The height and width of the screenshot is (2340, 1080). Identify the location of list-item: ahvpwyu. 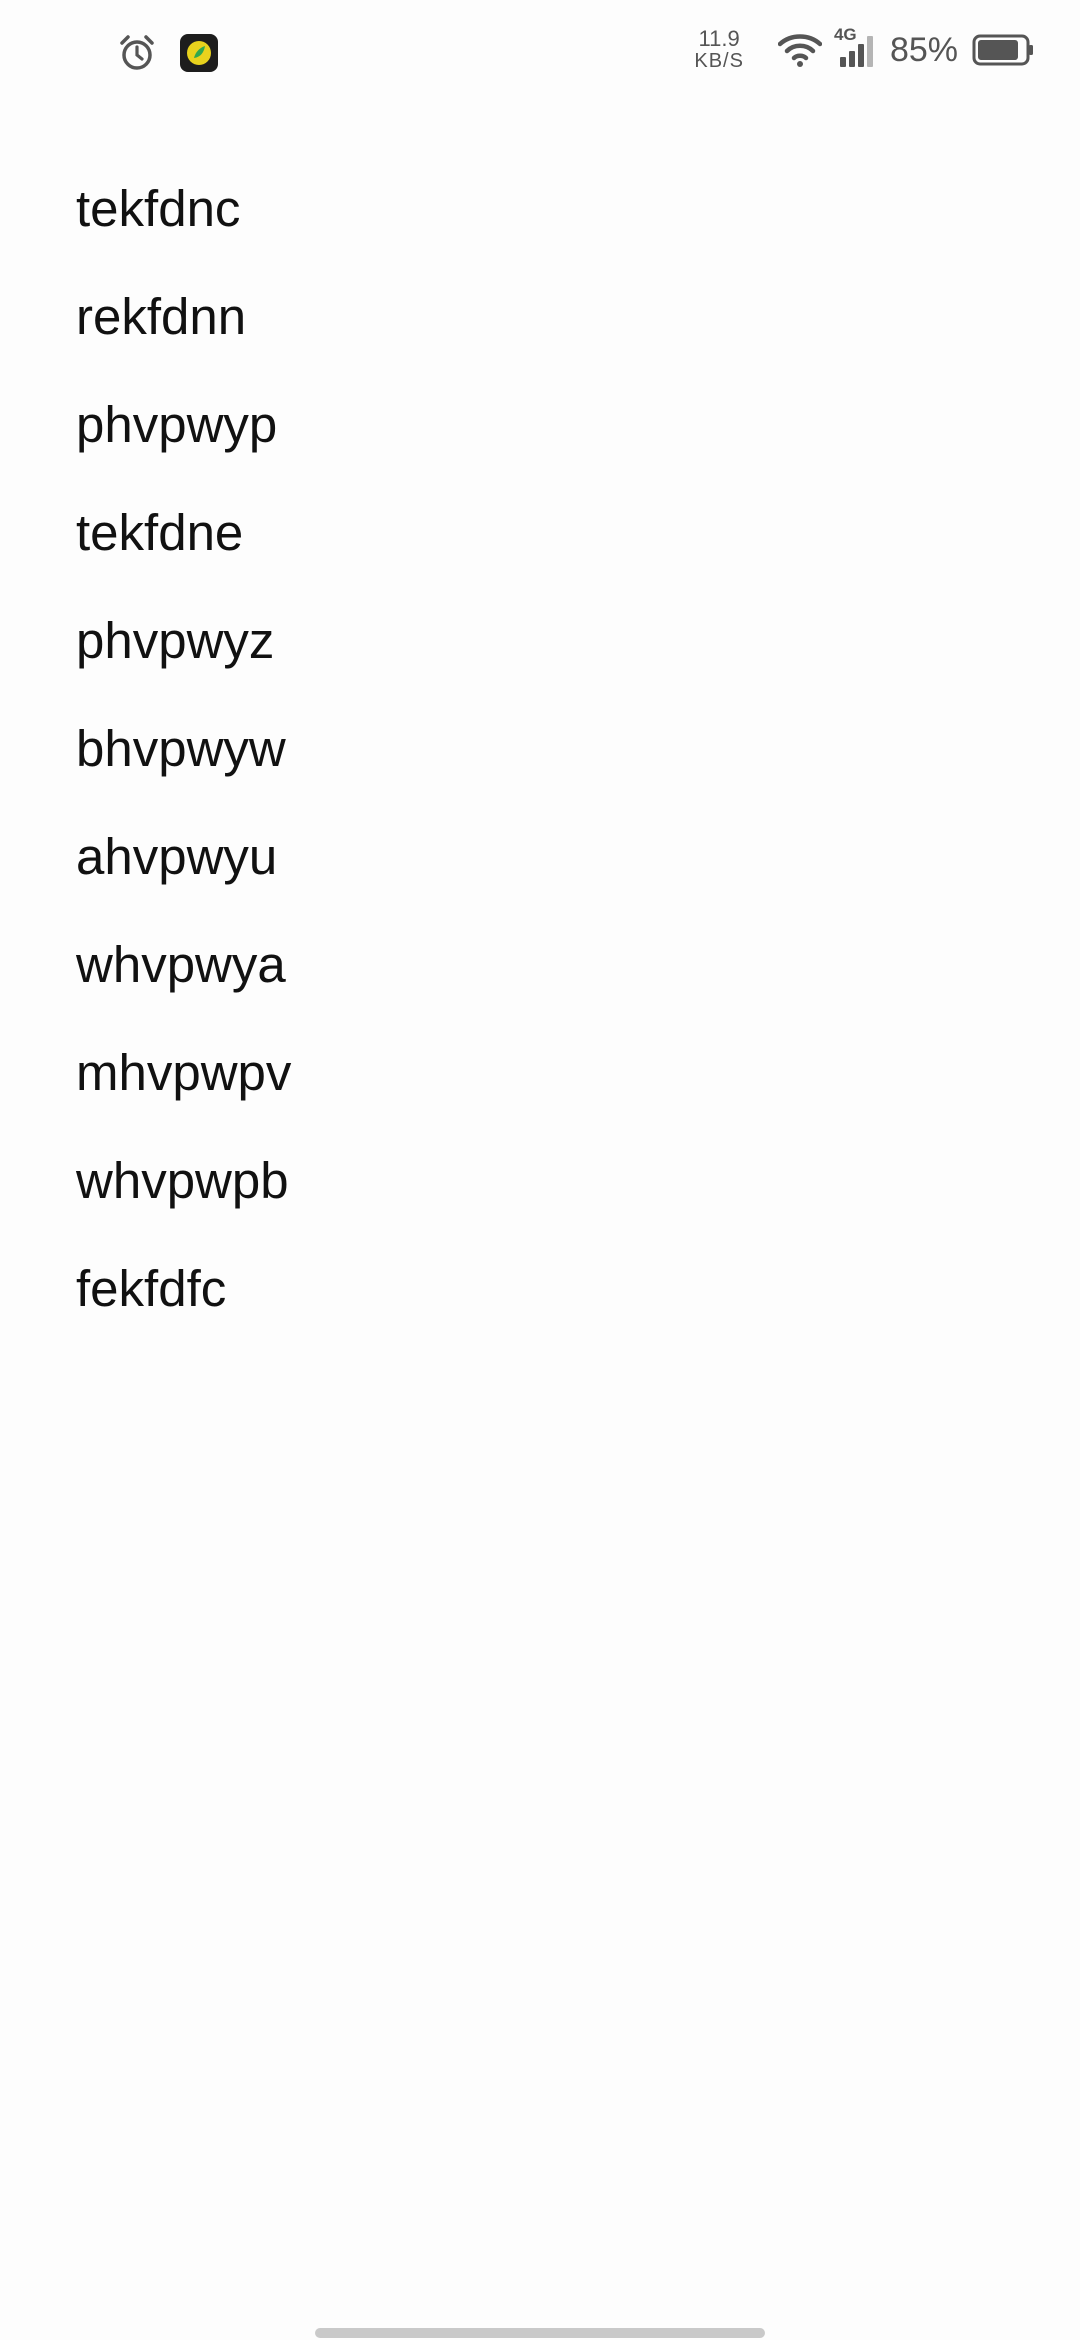
(540, 856).